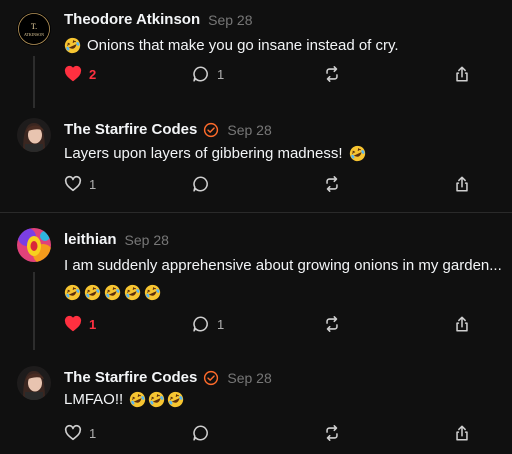  I want to click on post-header: leithian Sep 28, so click(116, 239).